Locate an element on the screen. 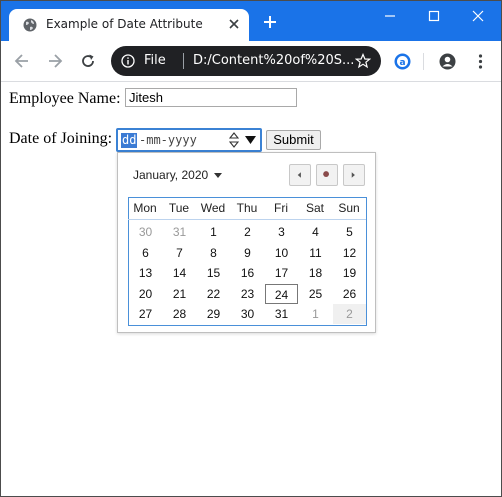  calendar-day: 6 is located at coordinates (145, 253).